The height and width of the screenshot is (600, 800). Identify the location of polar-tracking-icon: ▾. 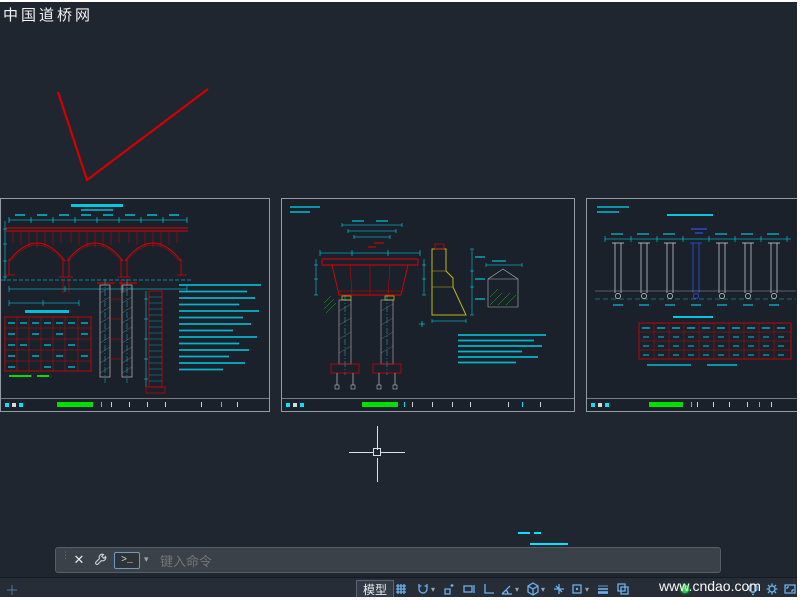
(509, 588).